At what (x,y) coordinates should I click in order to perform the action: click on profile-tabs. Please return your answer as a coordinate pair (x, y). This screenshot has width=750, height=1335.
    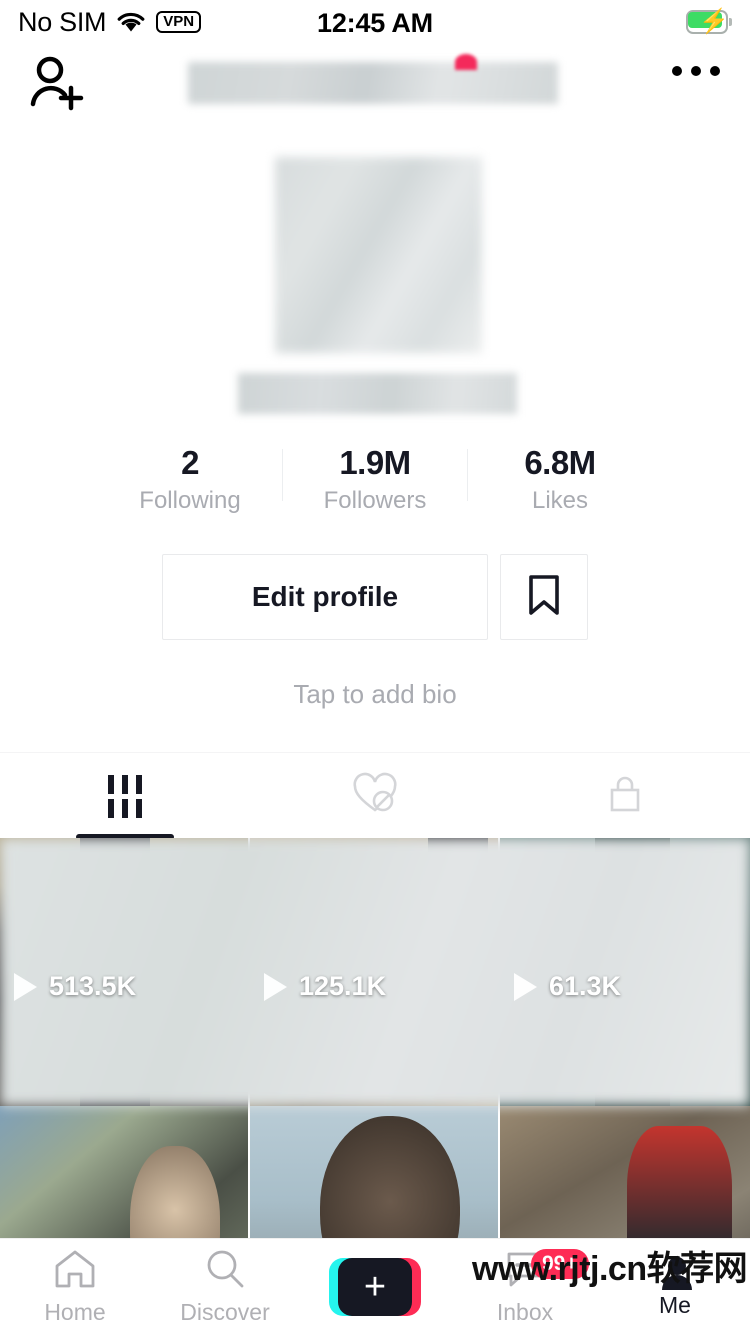
    Looking at the image, I should click on (375, 796).